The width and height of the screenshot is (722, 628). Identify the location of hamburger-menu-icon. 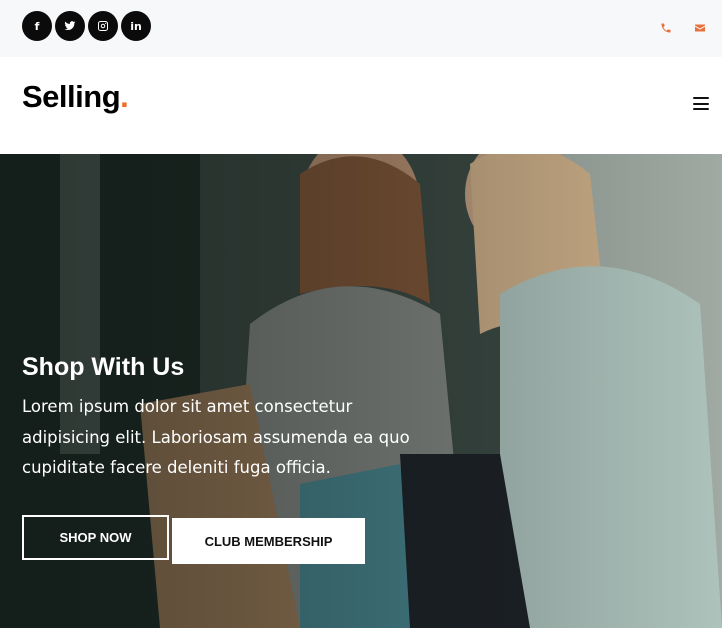
(701, 103).